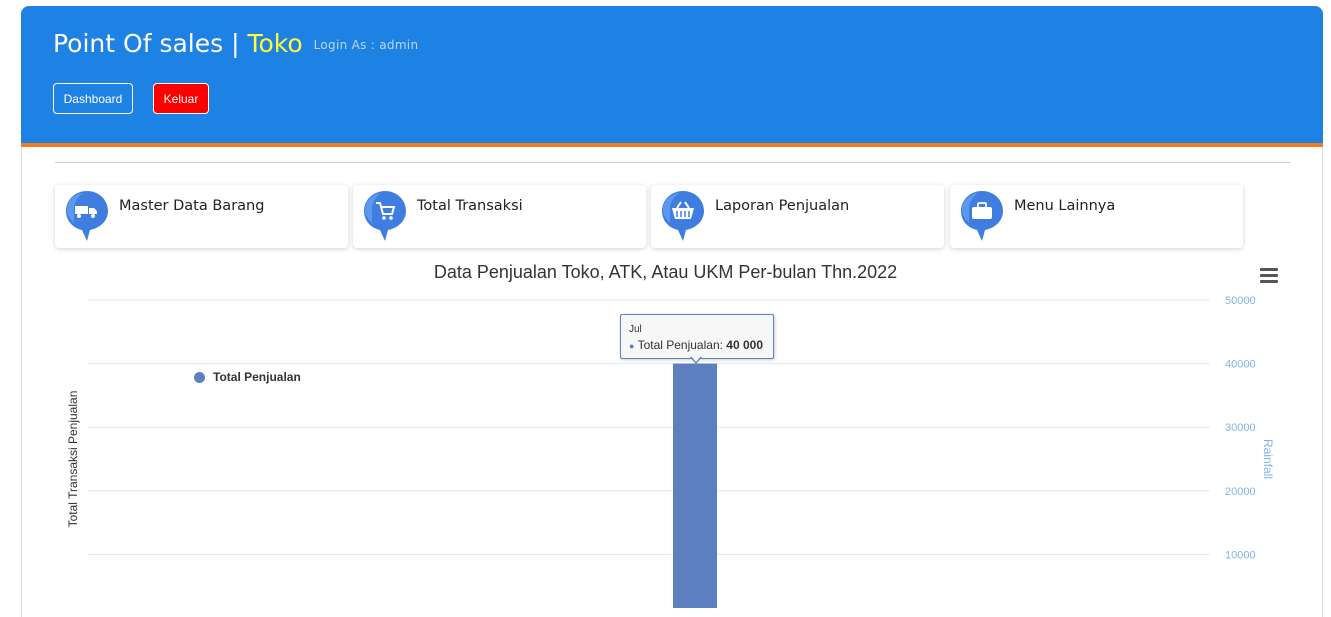  I want to click on y2-tick-label: 10000, so click(1240, 555).